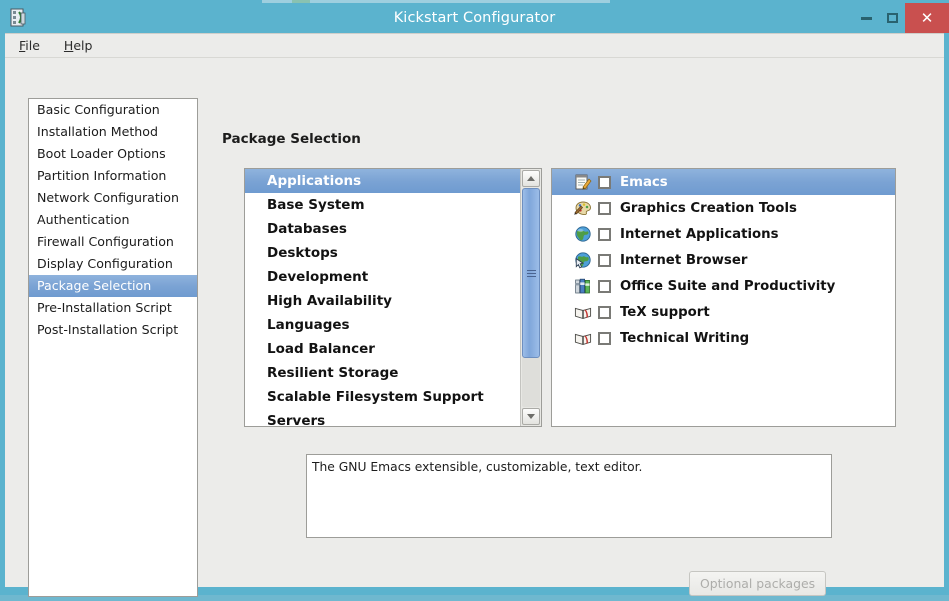 This screenshot has width=949, height=601. Describe the element at coordinates (583, 260) in the screenshot. I see `globe-cursor-icon` at that location.